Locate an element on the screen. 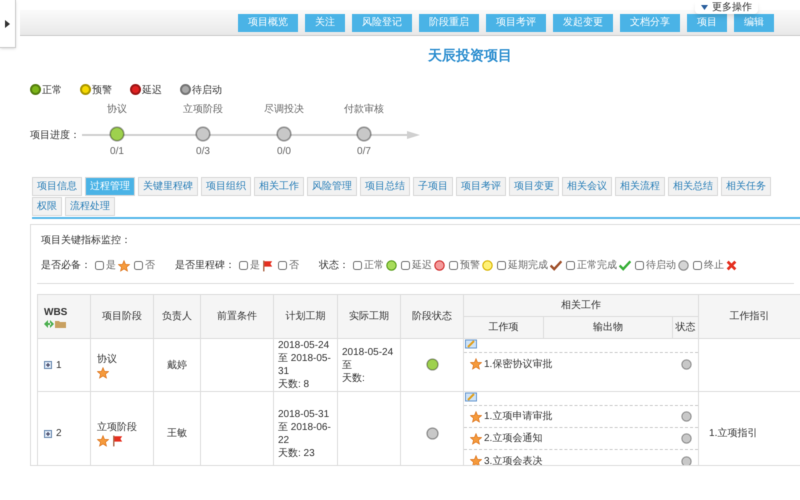 This screenshot has width=800, height=500. column-header: 实际工期 is located at coordinates (369, 316).